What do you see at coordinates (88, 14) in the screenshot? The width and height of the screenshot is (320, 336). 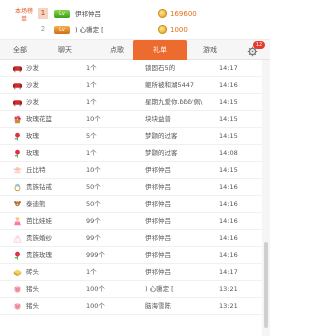 I see `ranking-username: 伊祁仲吕` at bounding box center [88, 14].